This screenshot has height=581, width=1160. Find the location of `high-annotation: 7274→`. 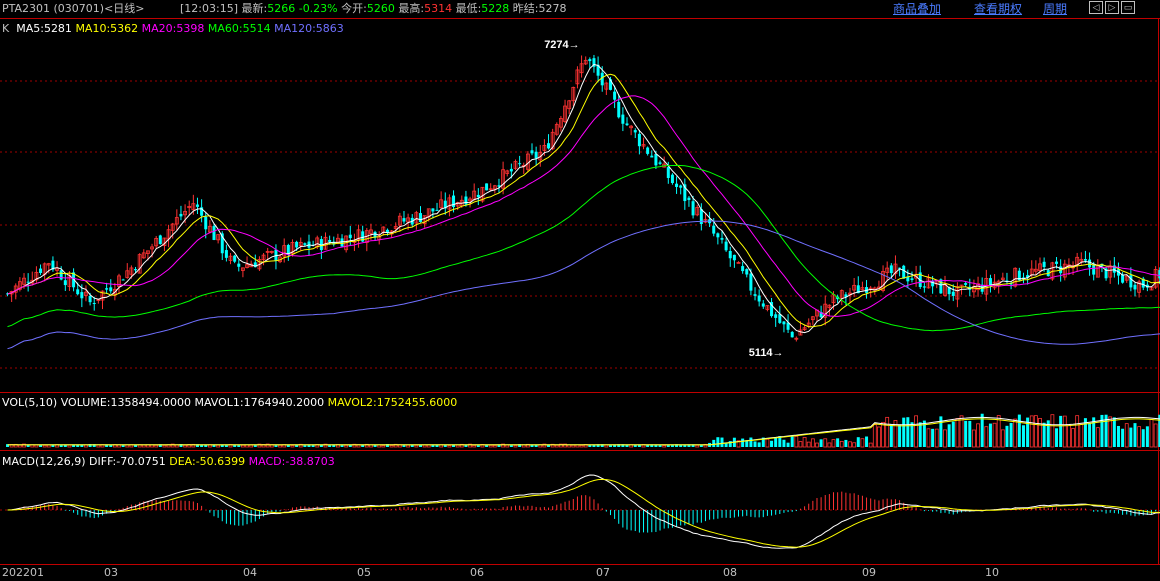

high-annotation: 7274→ is located at coordinates (561, 45).